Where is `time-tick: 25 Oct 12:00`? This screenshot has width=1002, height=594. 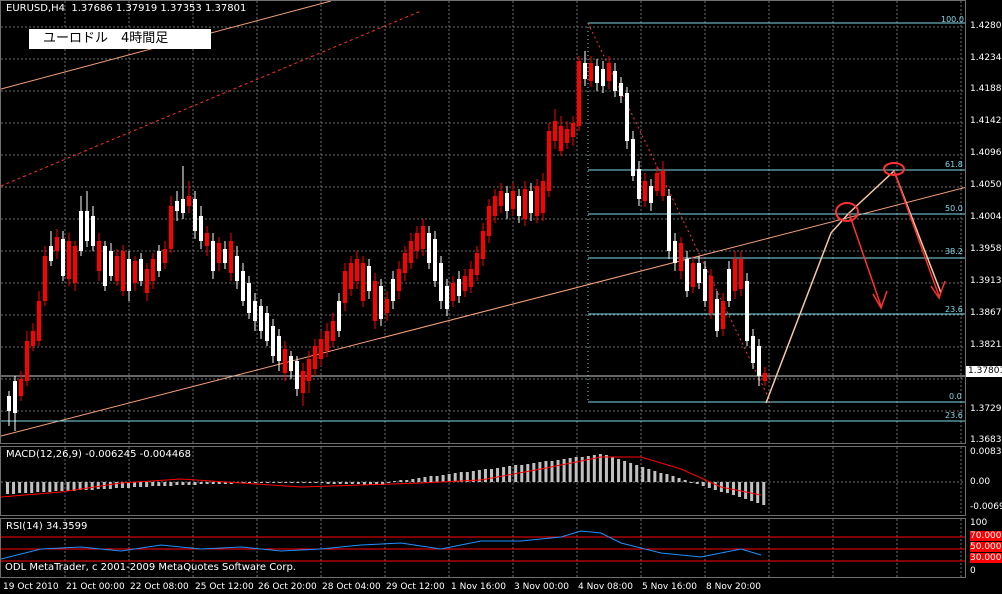
time-tick: 25 Oct 12:00 is located at coordinates (224, 587).